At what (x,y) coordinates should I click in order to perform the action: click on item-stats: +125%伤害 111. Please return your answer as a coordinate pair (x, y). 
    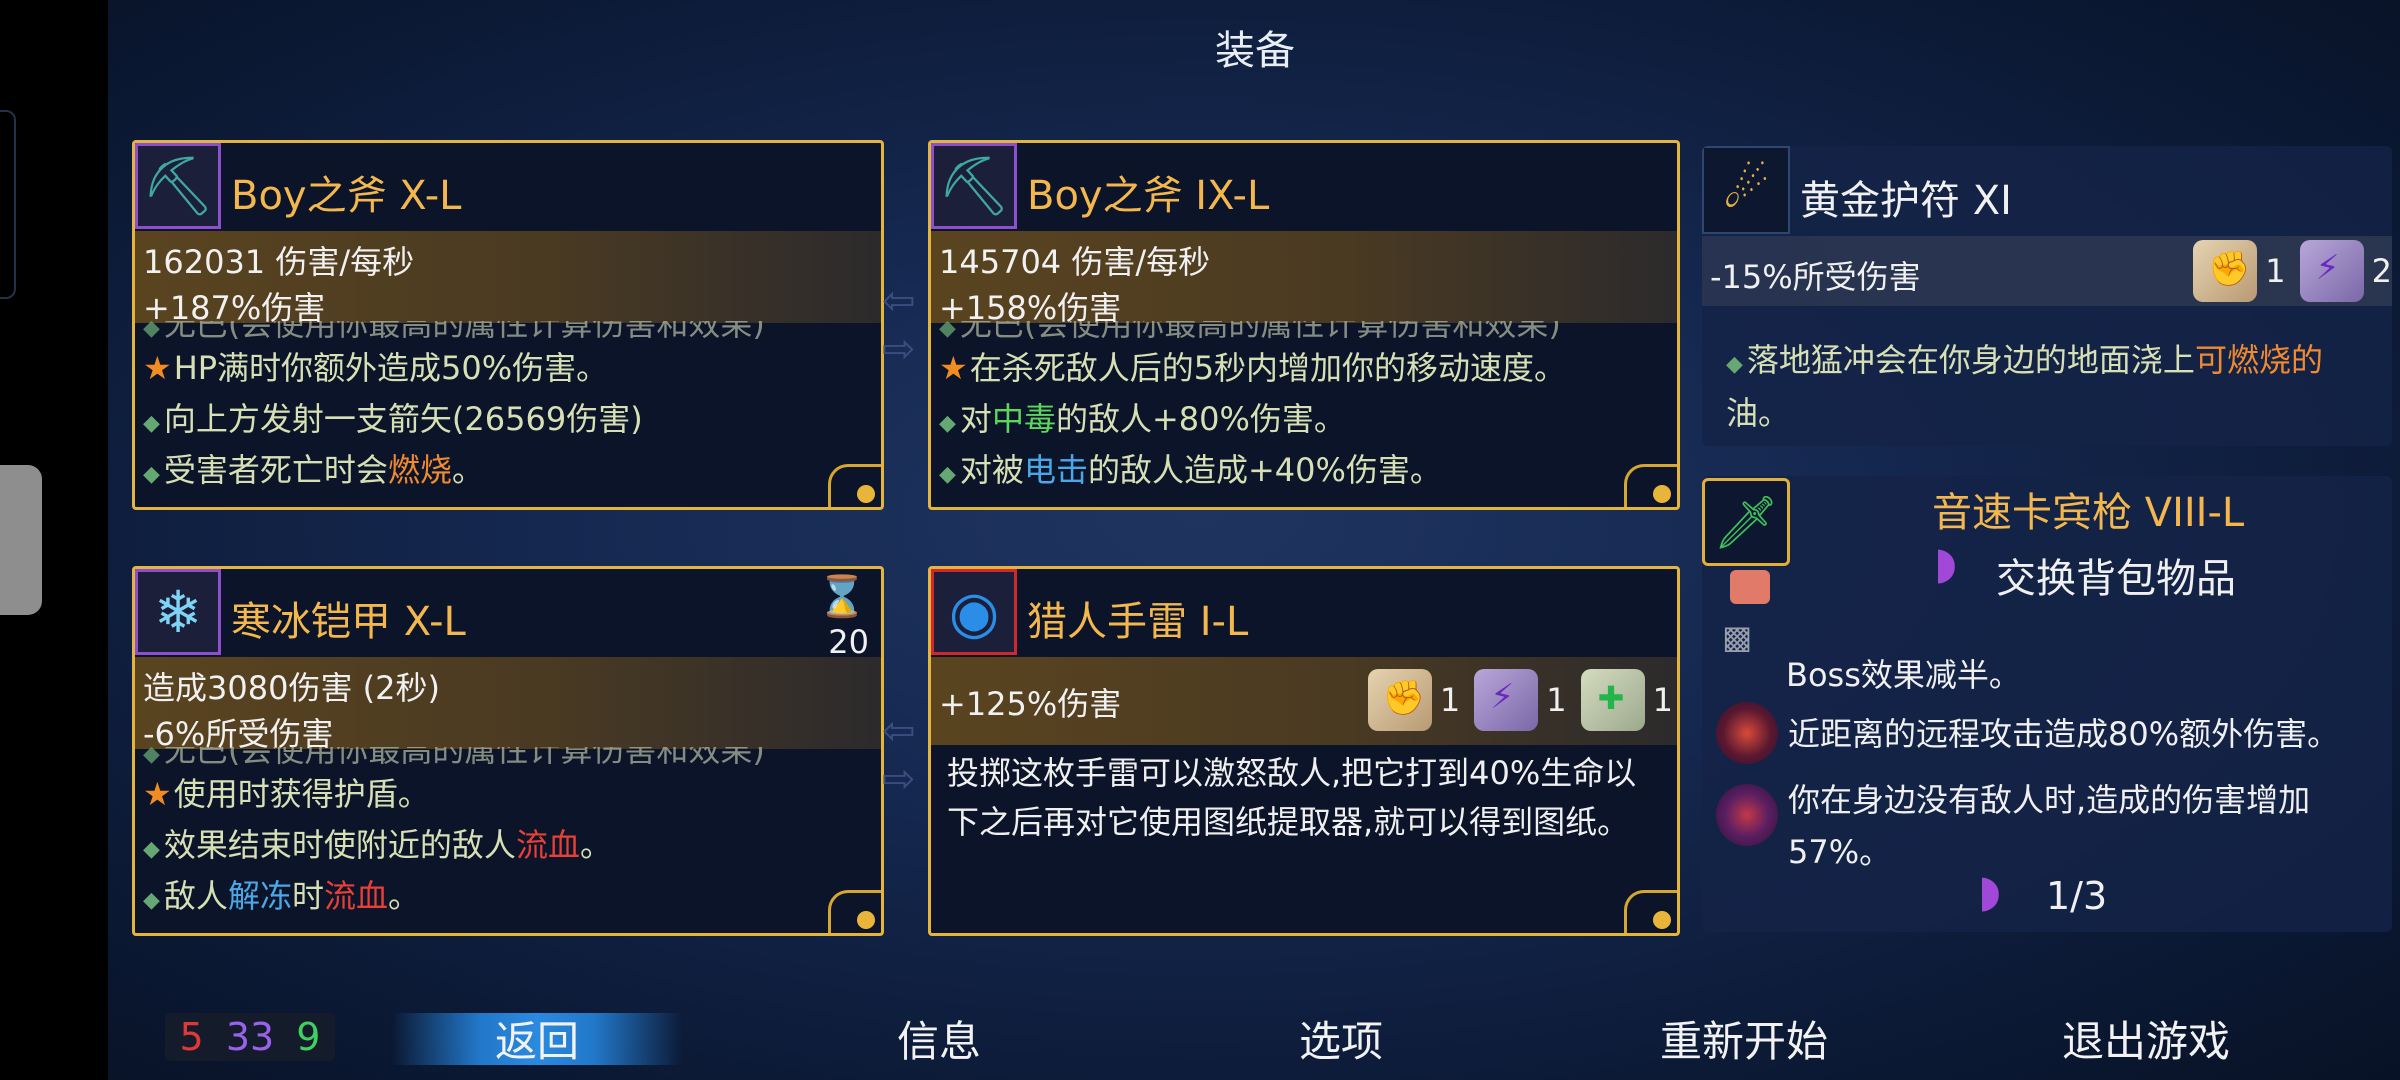
    Looking at the image, I should click on (1304, 701).